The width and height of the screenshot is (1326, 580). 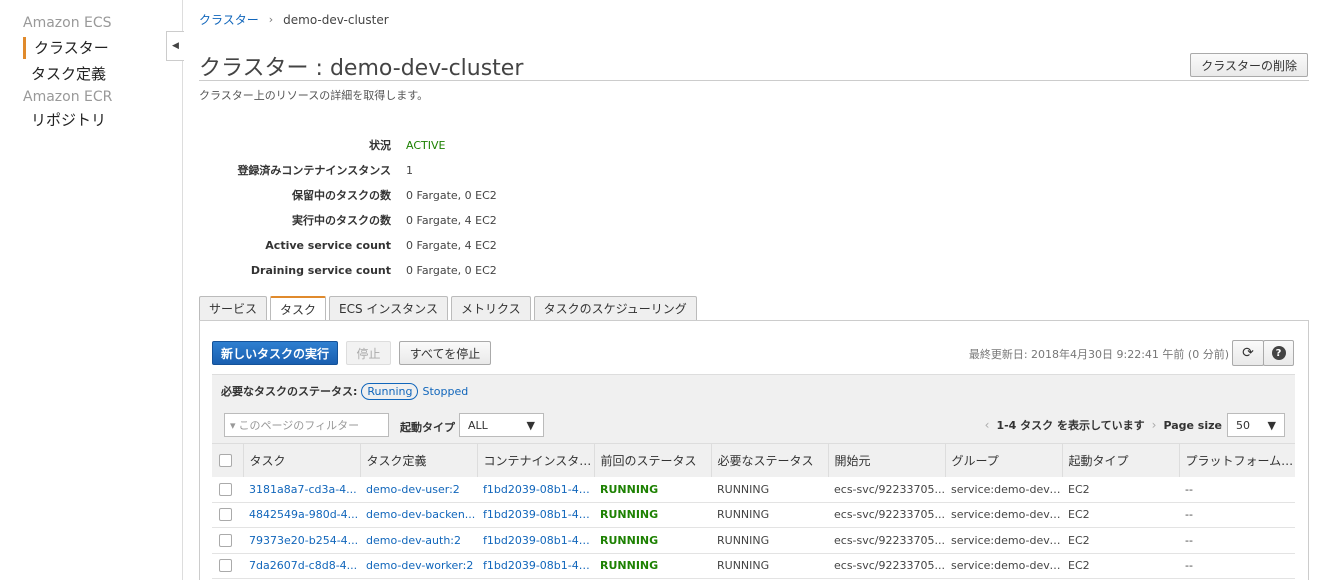 What do you see at coordinates (368, 353) in the screenshot?
I see `stop-button: 停止` at bounding box center [368, 353].